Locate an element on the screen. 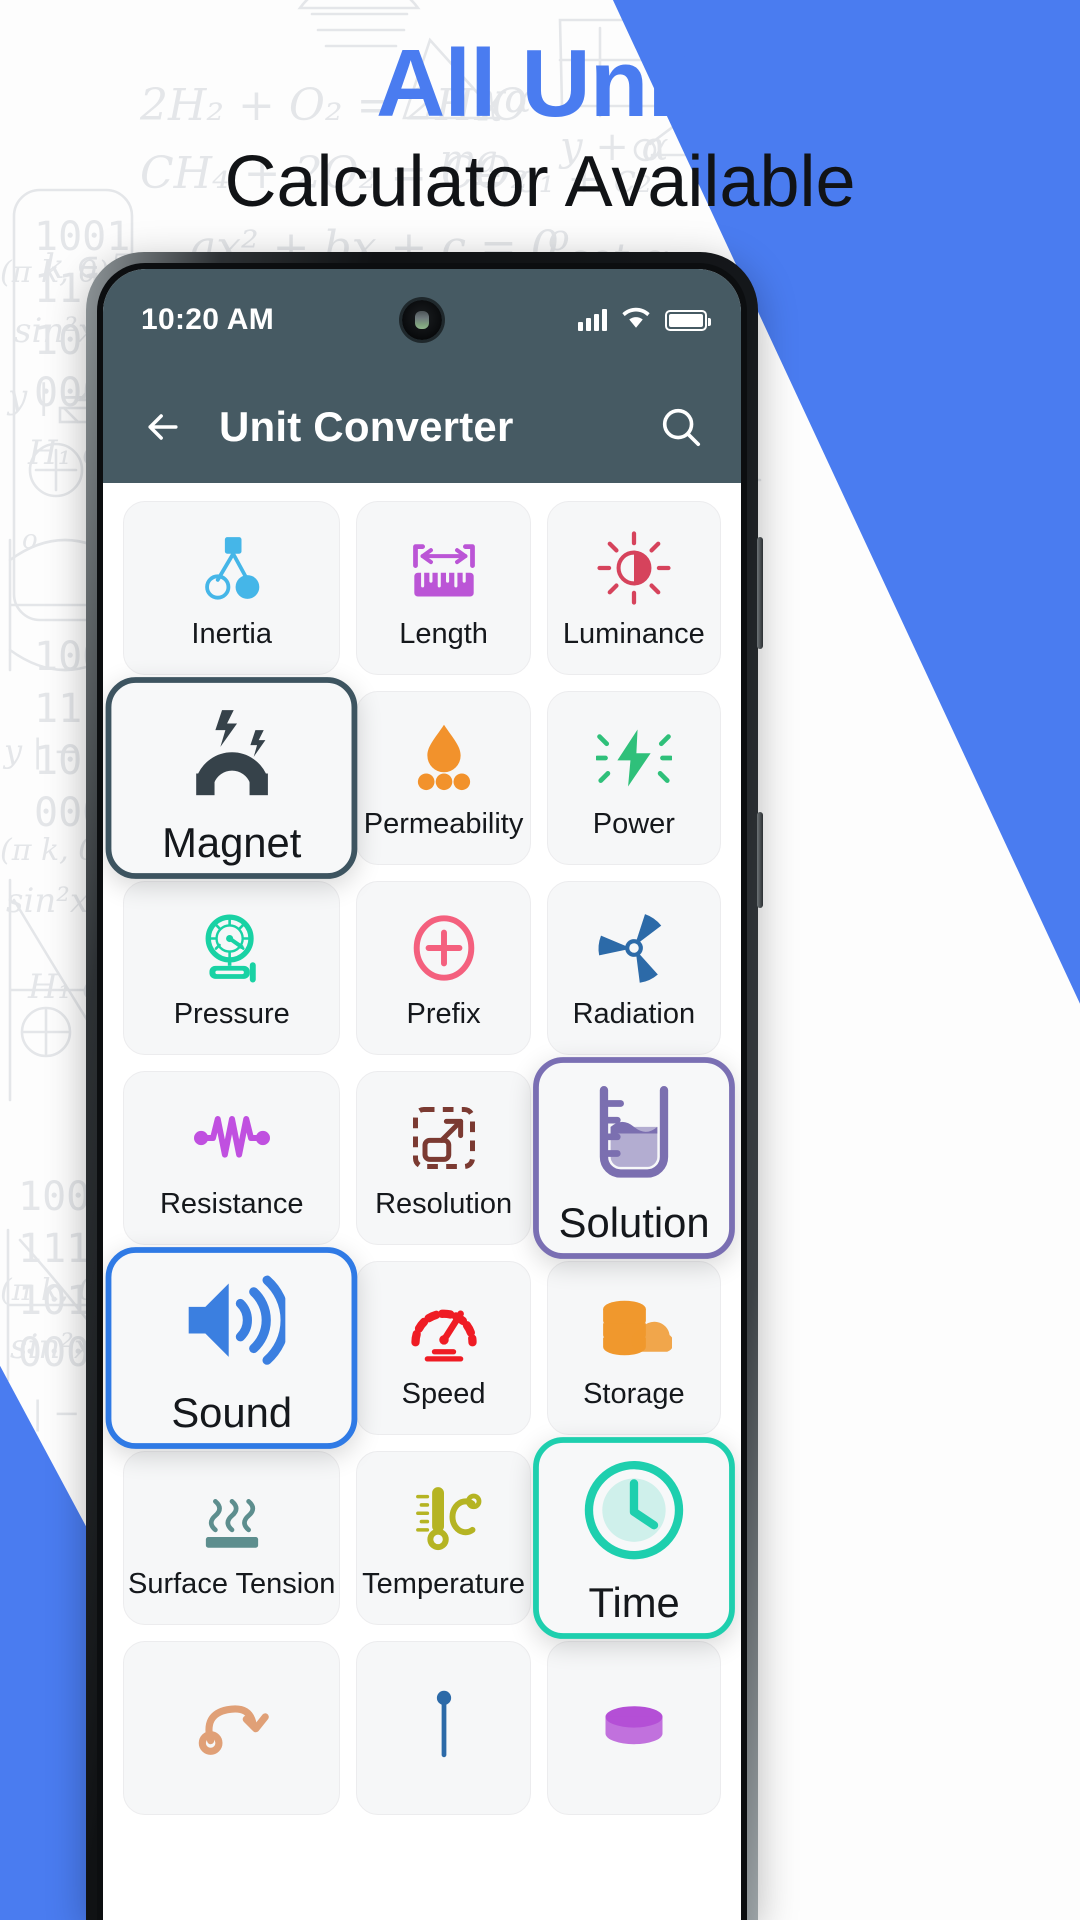  converter-tile-label: Resistance is located at coordinates (231, 1204).